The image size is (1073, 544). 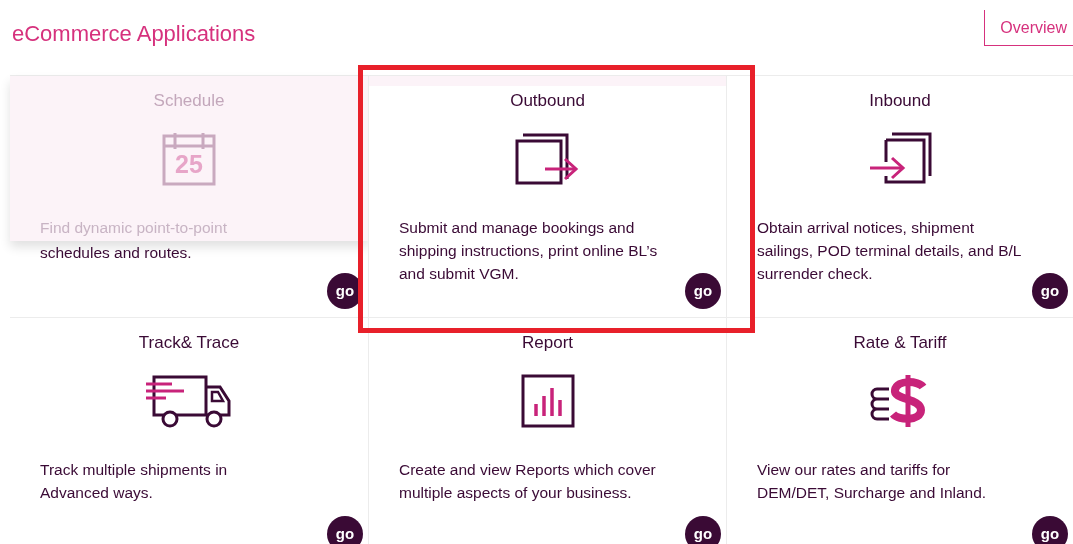 What do you see at coordinates (854, 470) in the screenshot?
I see `description-line: View our rates and tariffs for` at bounding box center [854, 470].